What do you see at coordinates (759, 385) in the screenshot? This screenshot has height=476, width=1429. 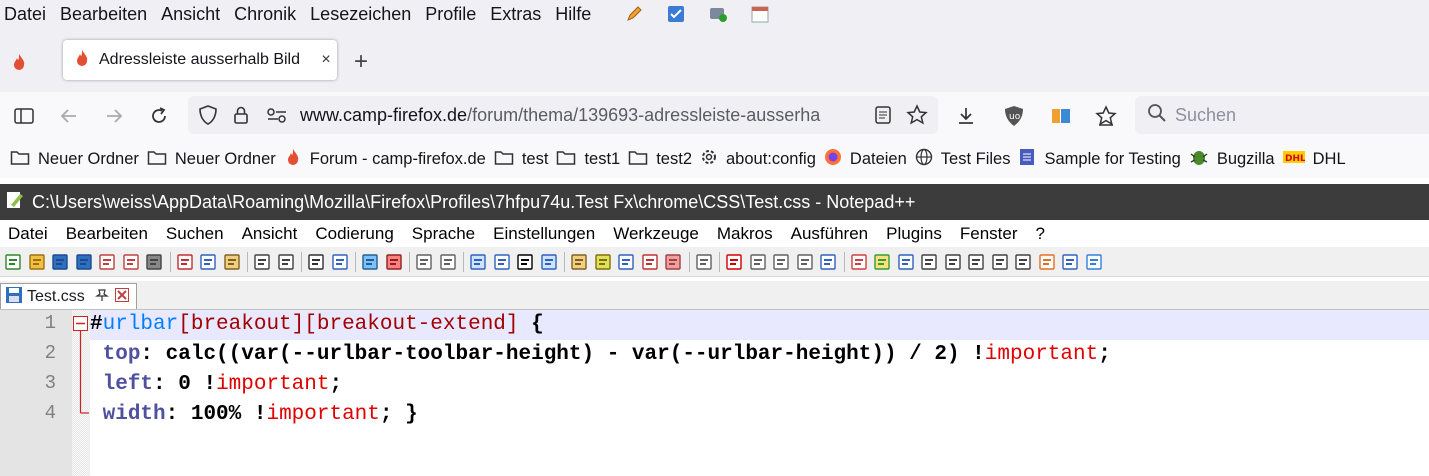 I see `code-line-3: left: 0 !important;` at bounding box center [759, 385].